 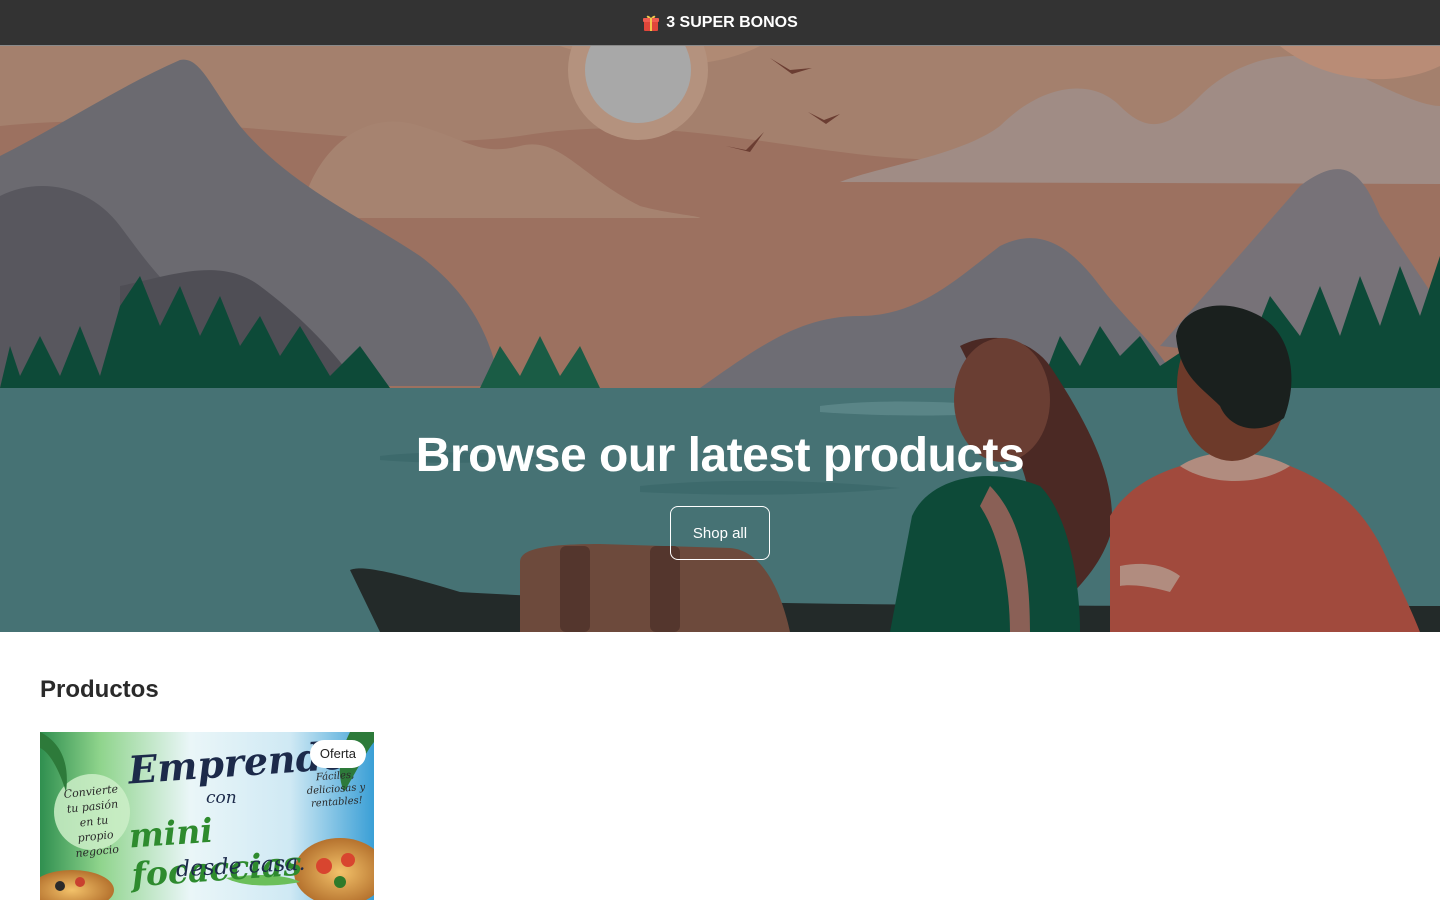 I want to click on announcement-bar: 3 SUPER BONOS, so click(x=720, y=23).